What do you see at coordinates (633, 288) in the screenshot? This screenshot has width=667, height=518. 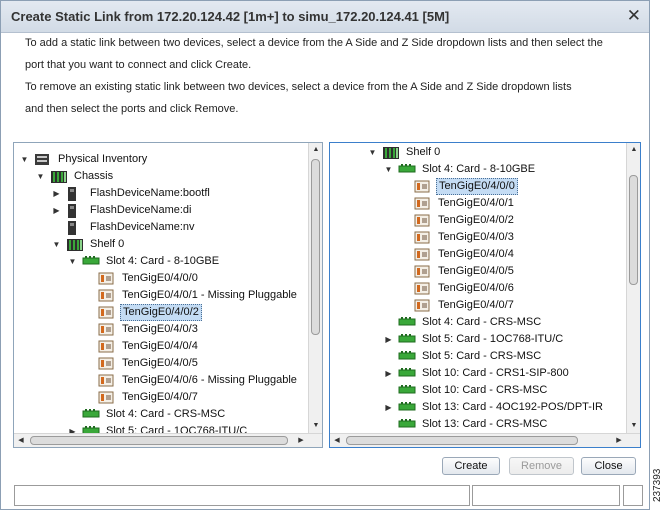 I see `z-side-vertical-scrollbar: ▲ ▼` at bounding box center [633, 288].